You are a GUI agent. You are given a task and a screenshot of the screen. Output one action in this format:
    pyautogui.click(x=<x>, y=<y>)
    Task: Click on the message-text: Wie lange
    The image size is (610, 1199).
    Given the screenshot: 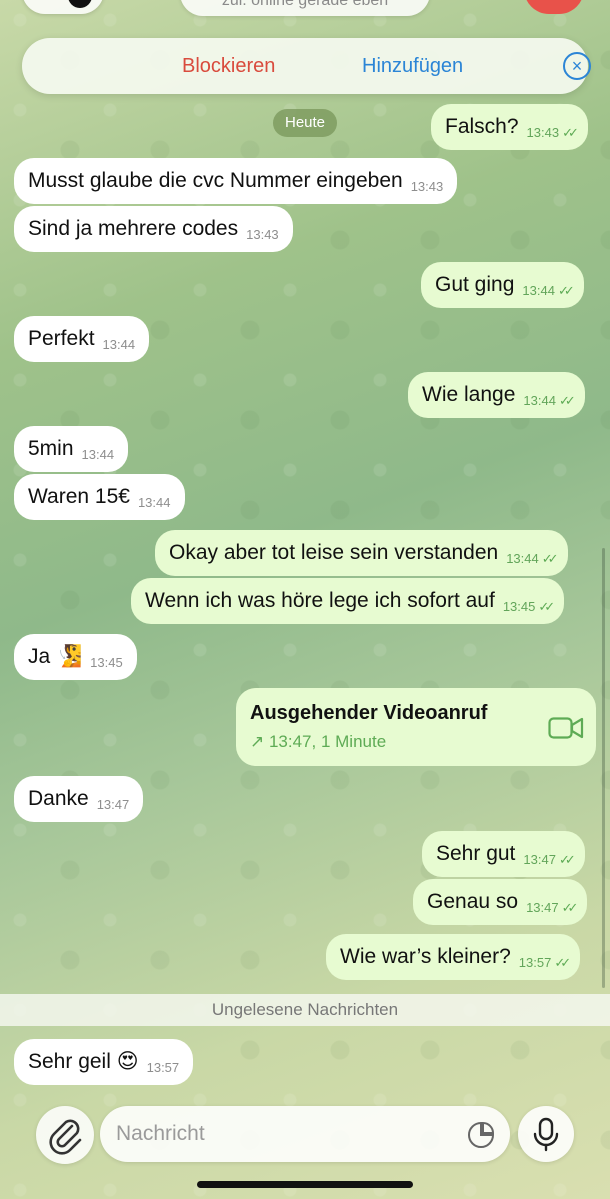 What is the action you would take?
    pyautogui.click(x=469, y=394)
    